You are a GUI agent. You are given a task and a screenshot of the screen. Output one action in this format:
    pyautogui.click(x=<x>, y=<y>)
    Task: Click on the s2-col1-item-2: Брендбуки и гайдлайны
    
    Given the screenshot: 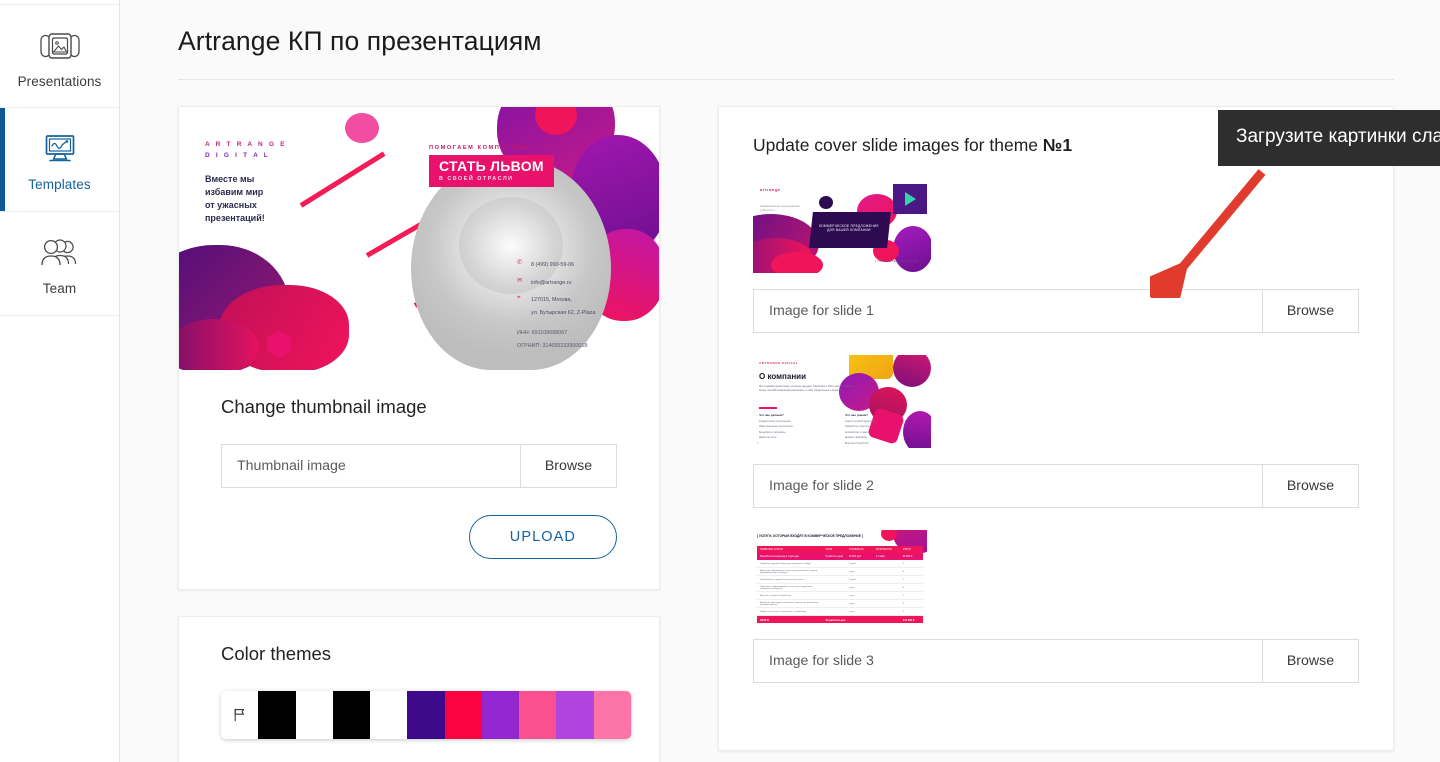 What is the action you would take?
    pyautogui.click(x=772, y=432)
    